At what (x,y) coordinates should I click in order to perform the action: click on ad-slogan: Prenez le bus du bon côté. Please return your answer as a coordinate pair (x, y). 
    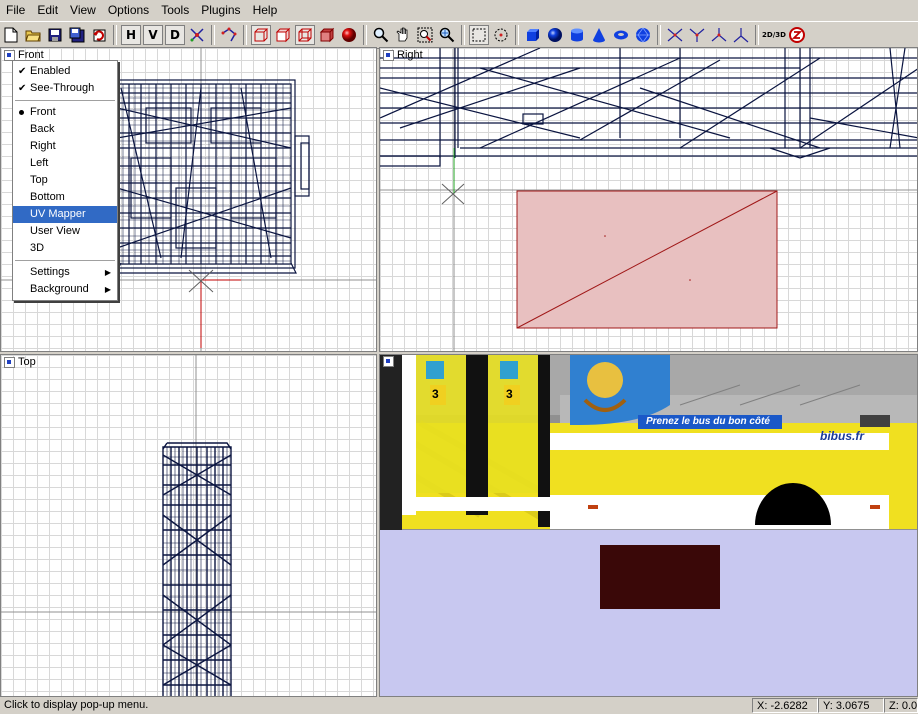
    Looking at the image, I should click on (708, 421).